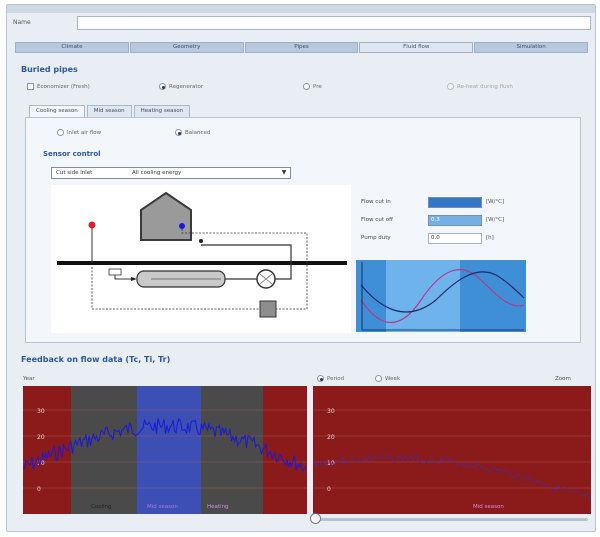 The image size is (600, 537). I want to click on economizer-checkbox: Economizer (Fresh), so click(58, 86).